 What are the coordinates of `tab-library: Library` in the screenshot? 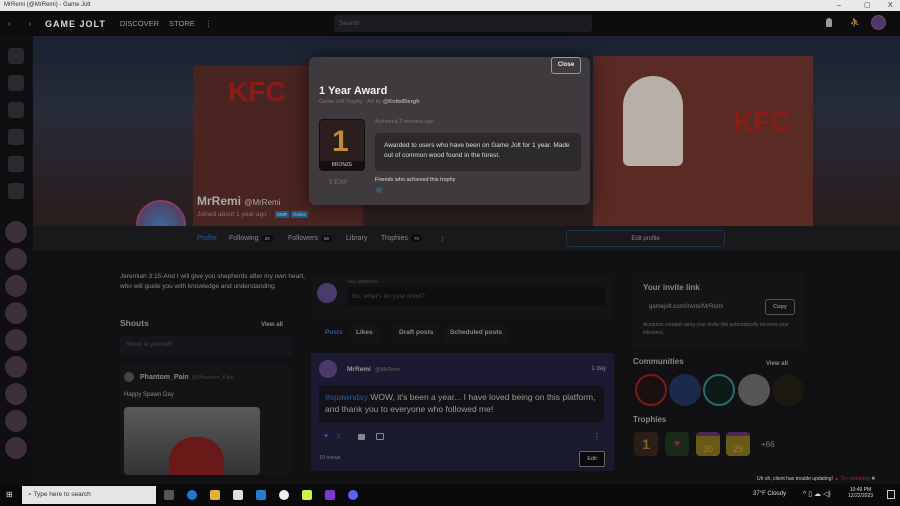 It's located at (356, 238).